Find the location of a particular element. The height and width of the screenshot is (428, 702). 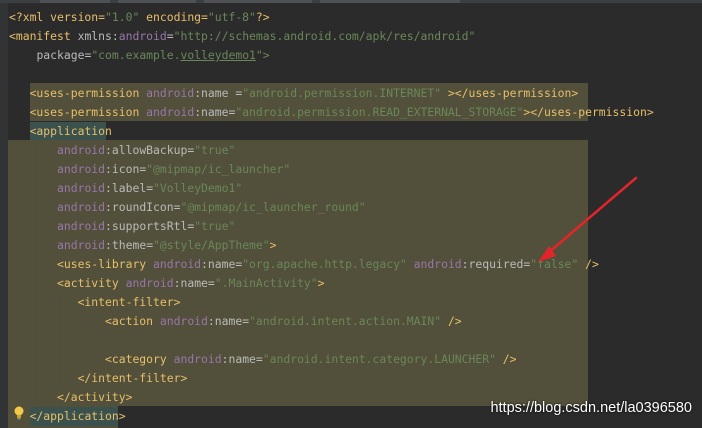

watermark: https://blog.csdn.net/la0396580 is located at coordinates (591, 408).